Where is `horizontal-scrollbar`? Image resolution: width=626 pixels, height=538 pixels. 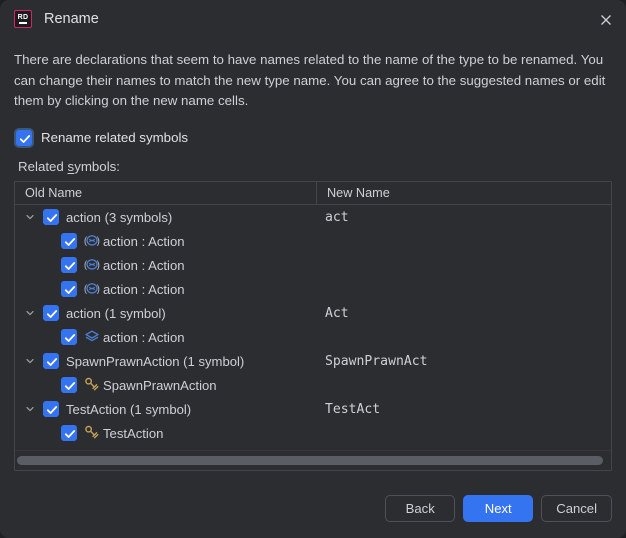
horizontal-scrollbar is located at coordinates (313, 460).